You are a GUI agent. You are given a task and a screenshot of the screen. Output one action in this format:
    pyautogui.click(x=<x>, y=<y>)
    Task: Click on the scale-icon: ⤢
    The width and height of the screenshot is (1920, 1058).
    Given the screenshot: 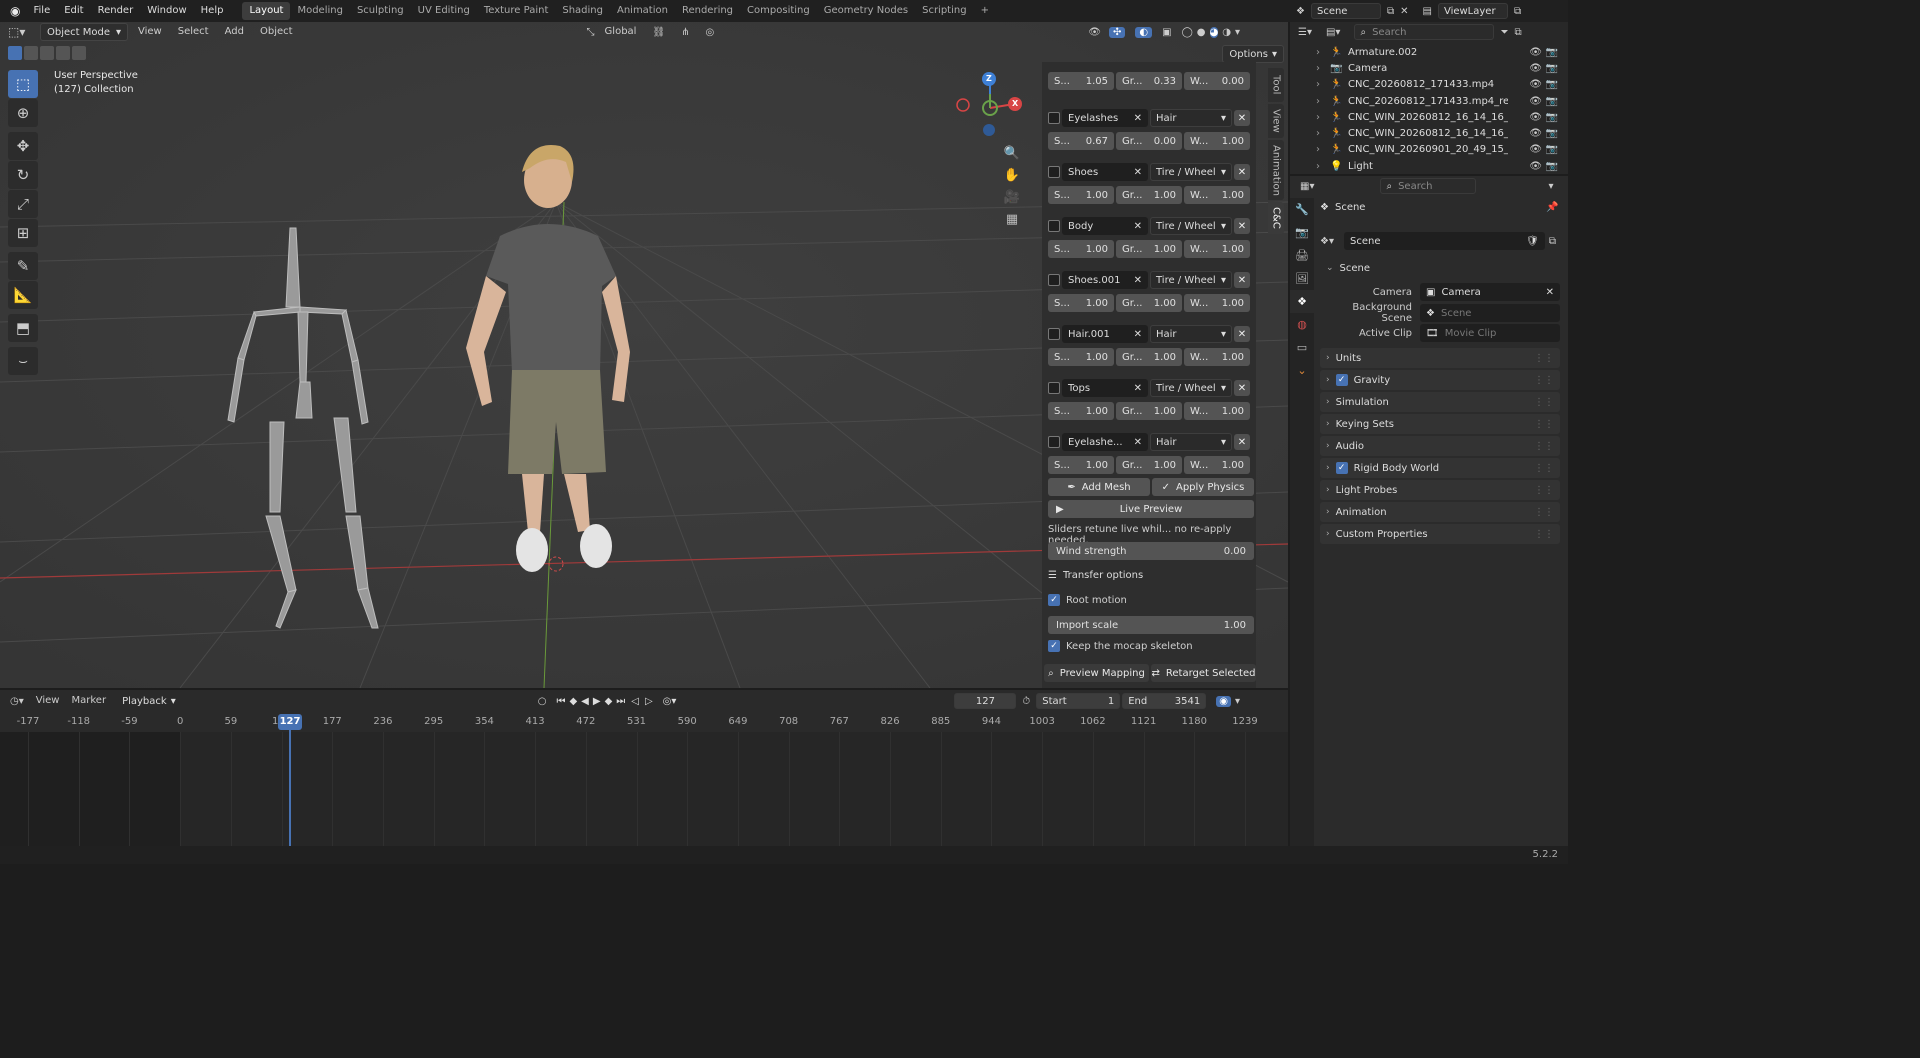 What is the action you would take?
    pyautogui.click(x=23, y=204)
    